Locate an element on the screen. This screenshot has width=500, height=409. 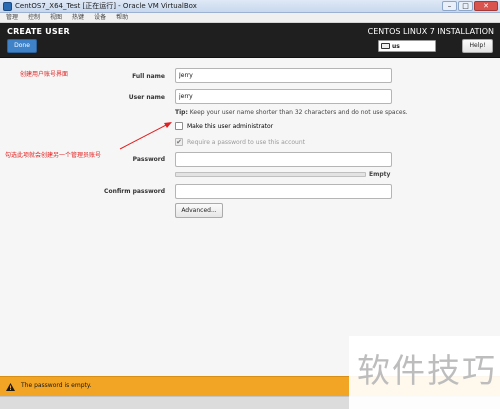
menu-help: 帮助 is located at coordinates (122, 18).